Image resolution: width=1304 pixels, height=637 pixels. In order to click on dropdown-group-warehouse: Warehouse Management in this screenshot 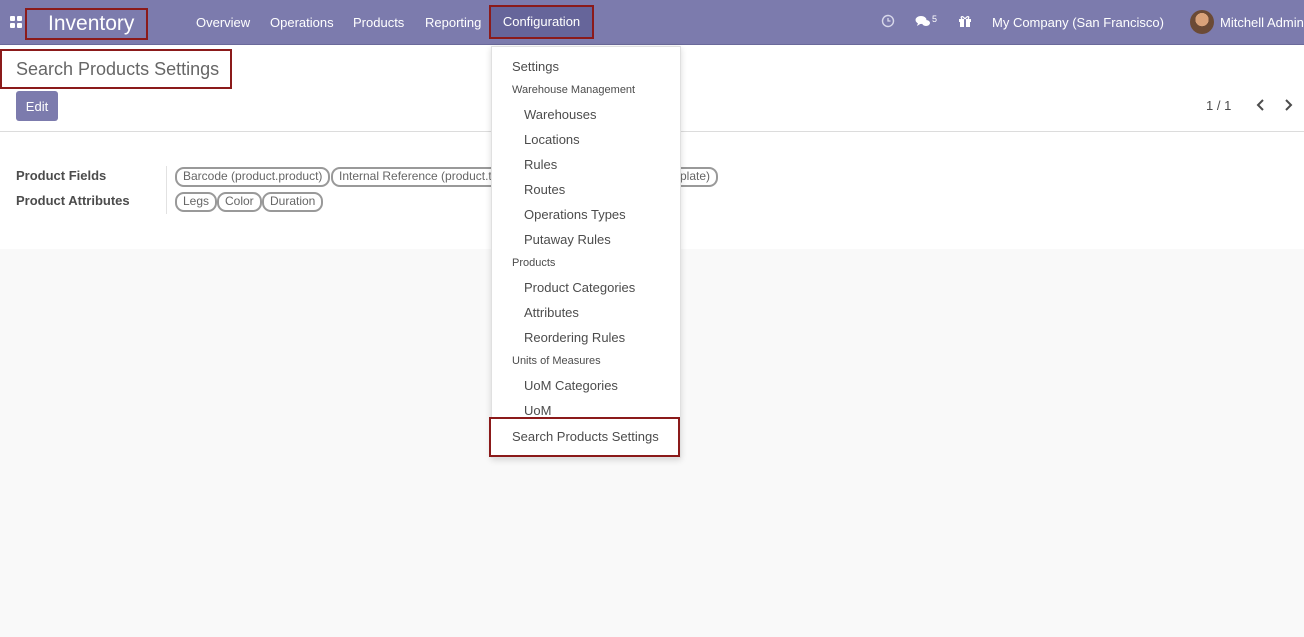, I will do `click(574, 90)`.